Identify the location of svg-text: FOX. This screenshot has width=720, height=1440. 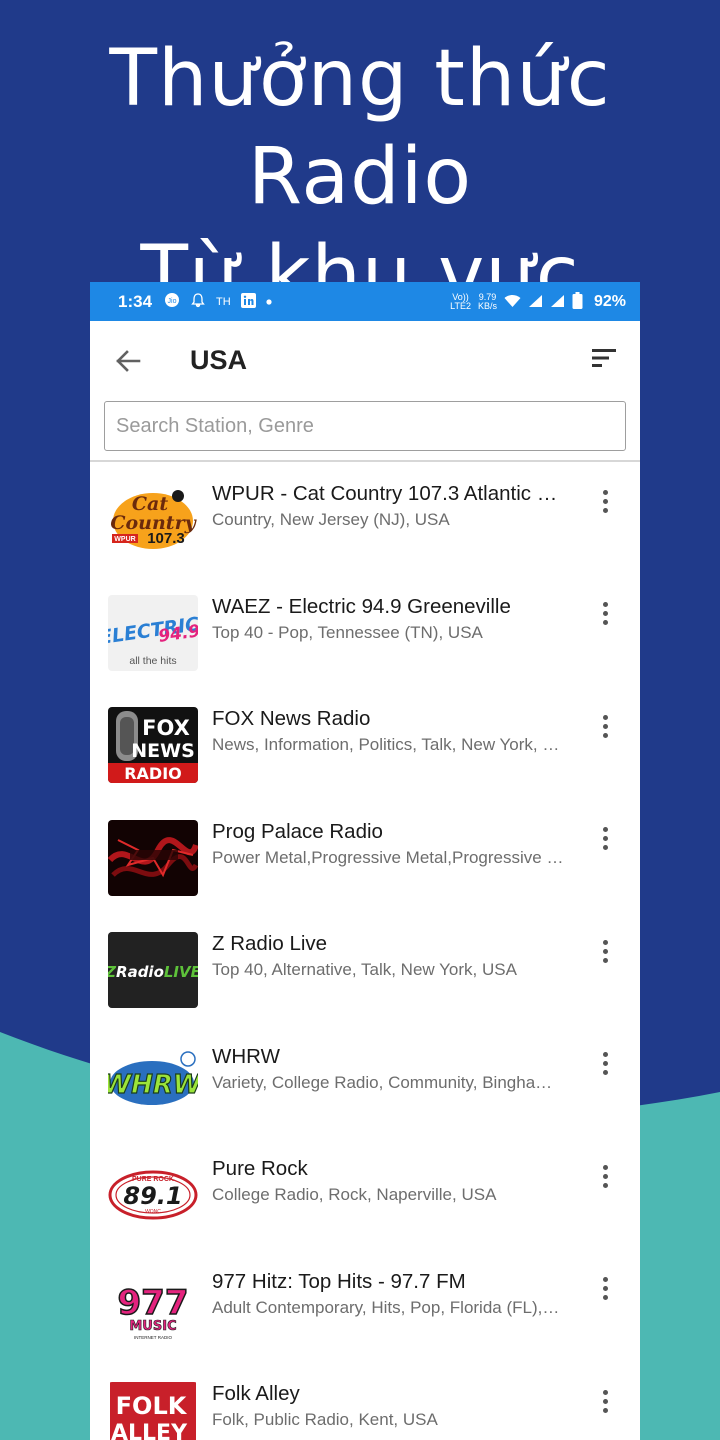
(166, 728).